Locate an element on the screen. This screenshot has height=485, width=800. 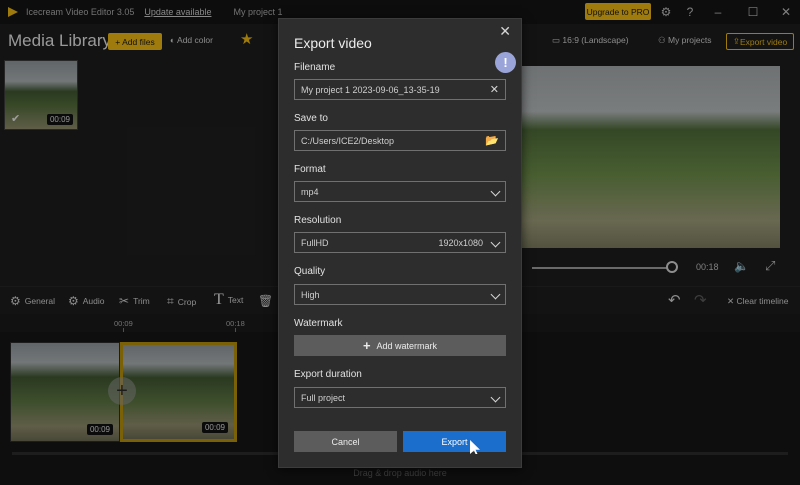
clear-filename-icon: ✕ is located at coordinates (494, 89).